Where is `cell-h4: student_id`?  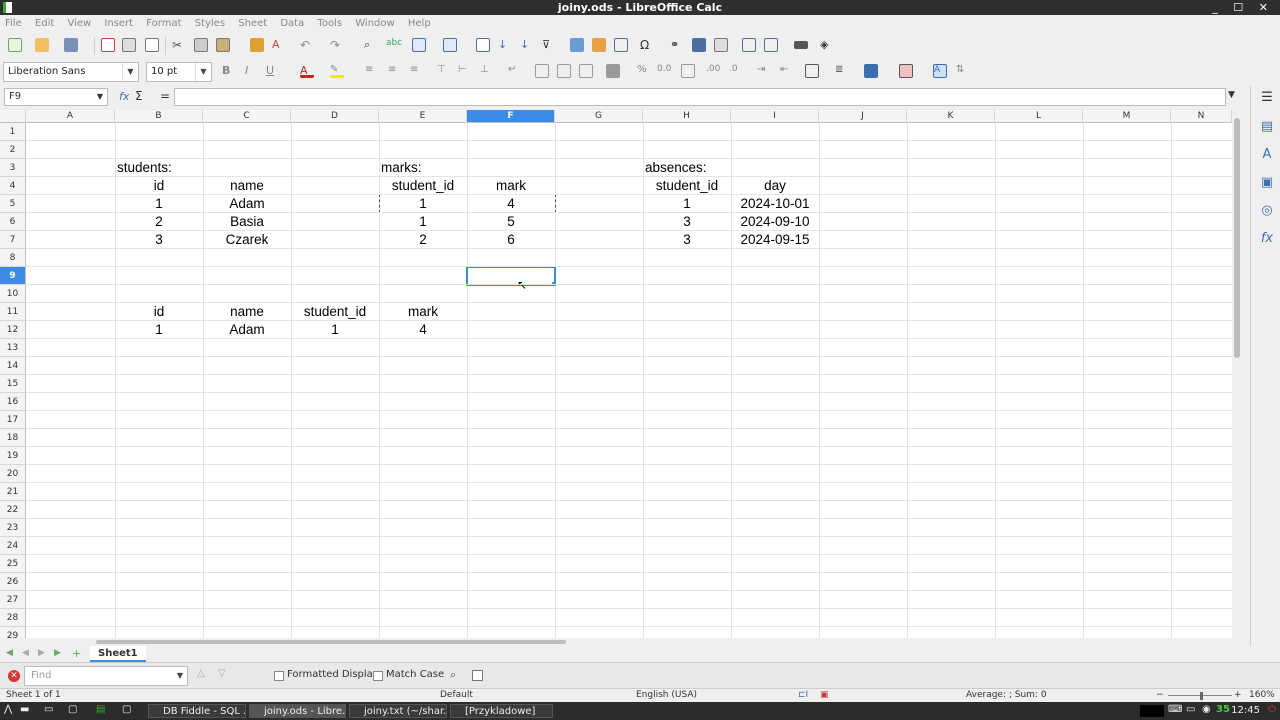 cell-h4: student_id is located at coordinates (687, 186).